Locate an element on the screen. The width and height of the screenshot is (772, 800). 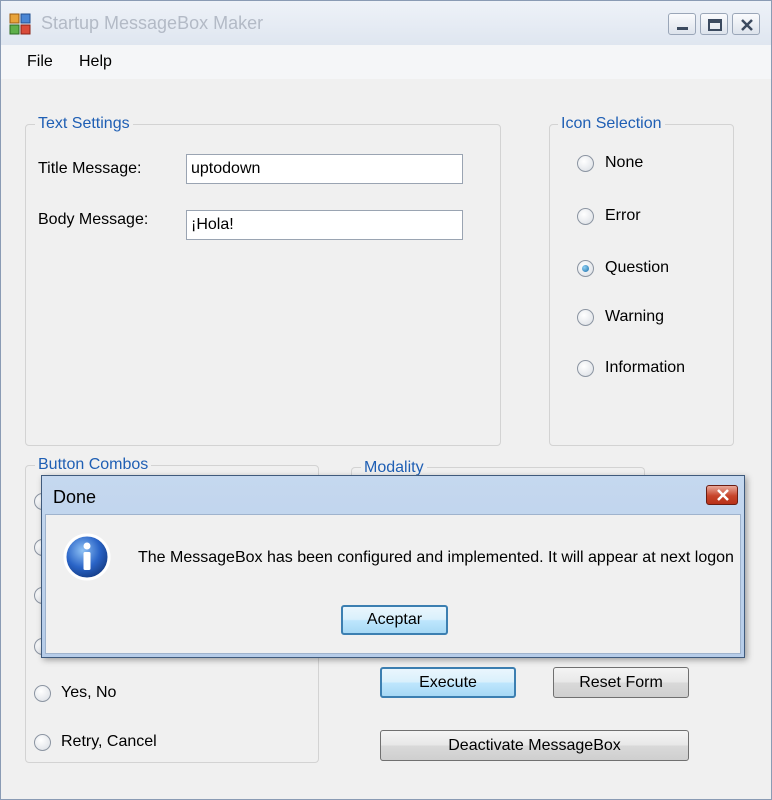
icon-none-radio is located at coordinates (585, 163).